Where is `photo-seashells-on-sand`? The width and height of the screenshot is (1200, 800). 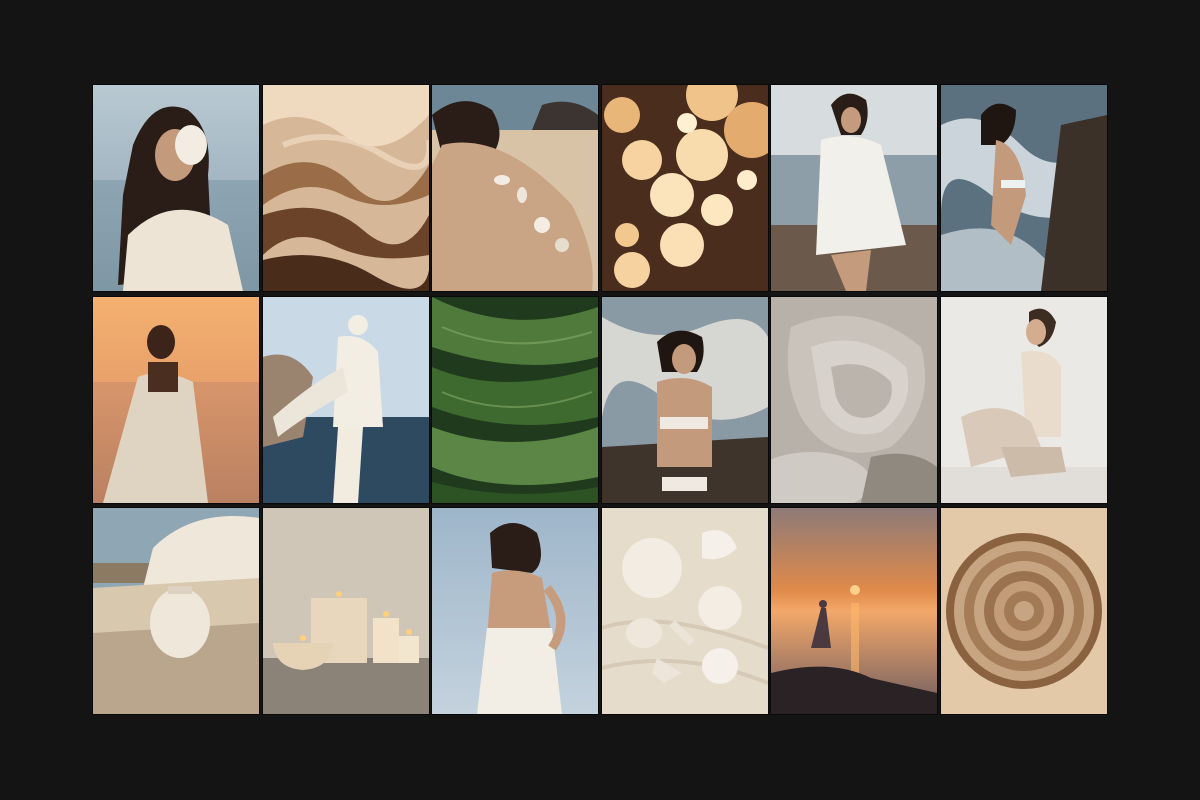 photo-seashells-on-sand is located at coordinates (684, 611).